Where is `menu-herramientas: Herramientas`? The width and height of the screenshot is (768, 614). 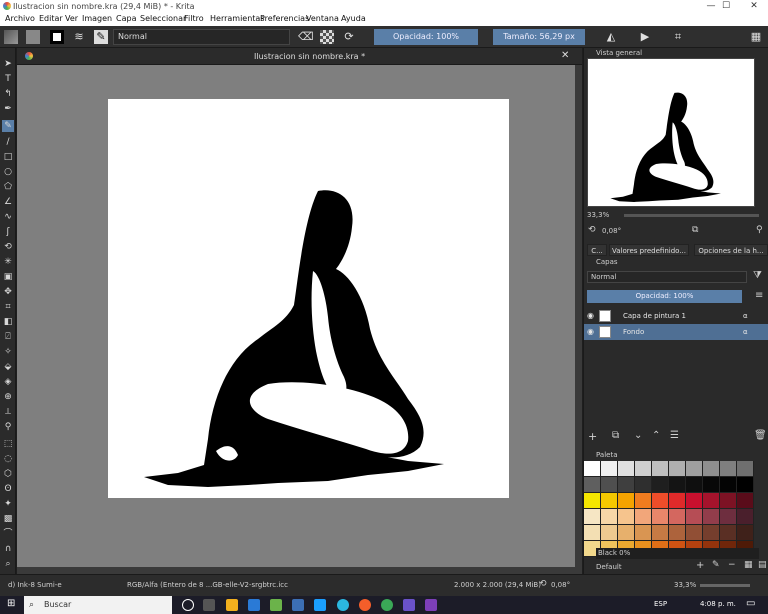
menu-herramientas: Herramientas is located at coordinates (237, 18).